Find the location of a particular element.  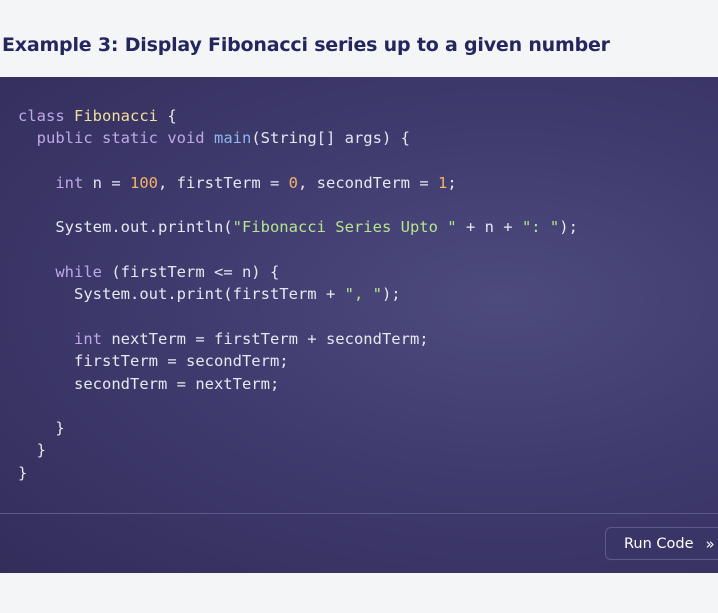

number-literal: 100 is located at coordinates (144, 182).